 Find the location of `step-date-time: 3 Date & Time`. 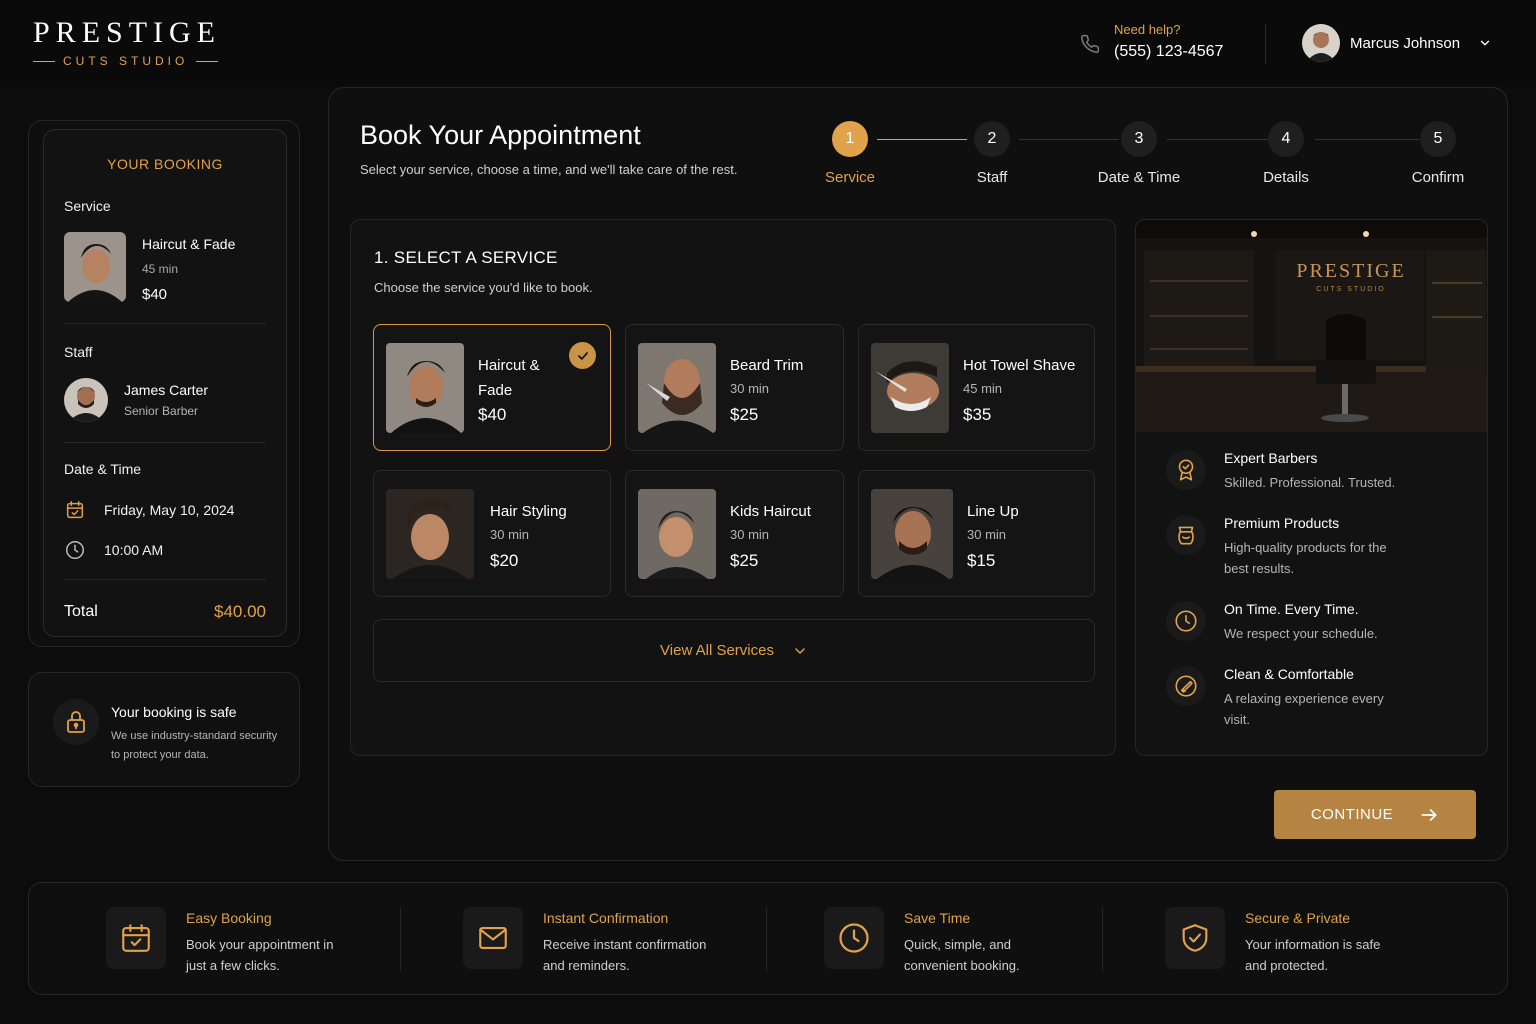

step-date-time: 3 Date & Time is located at coordinates (1139, 153).